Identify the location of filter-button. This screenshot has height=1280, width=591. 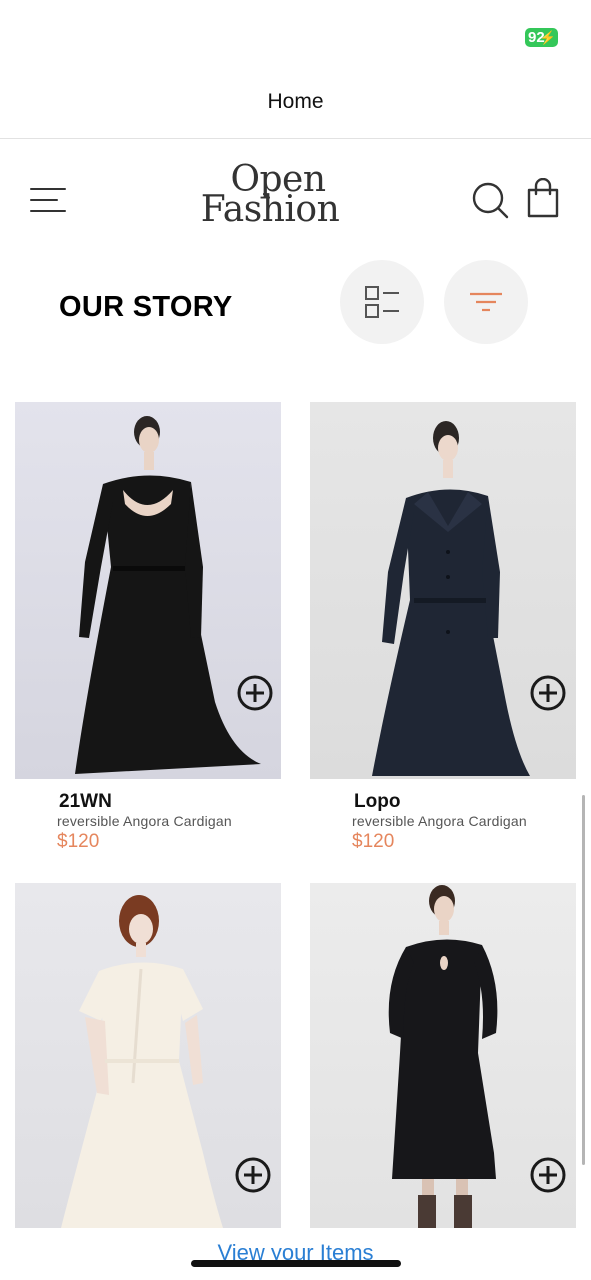
(486, 302).